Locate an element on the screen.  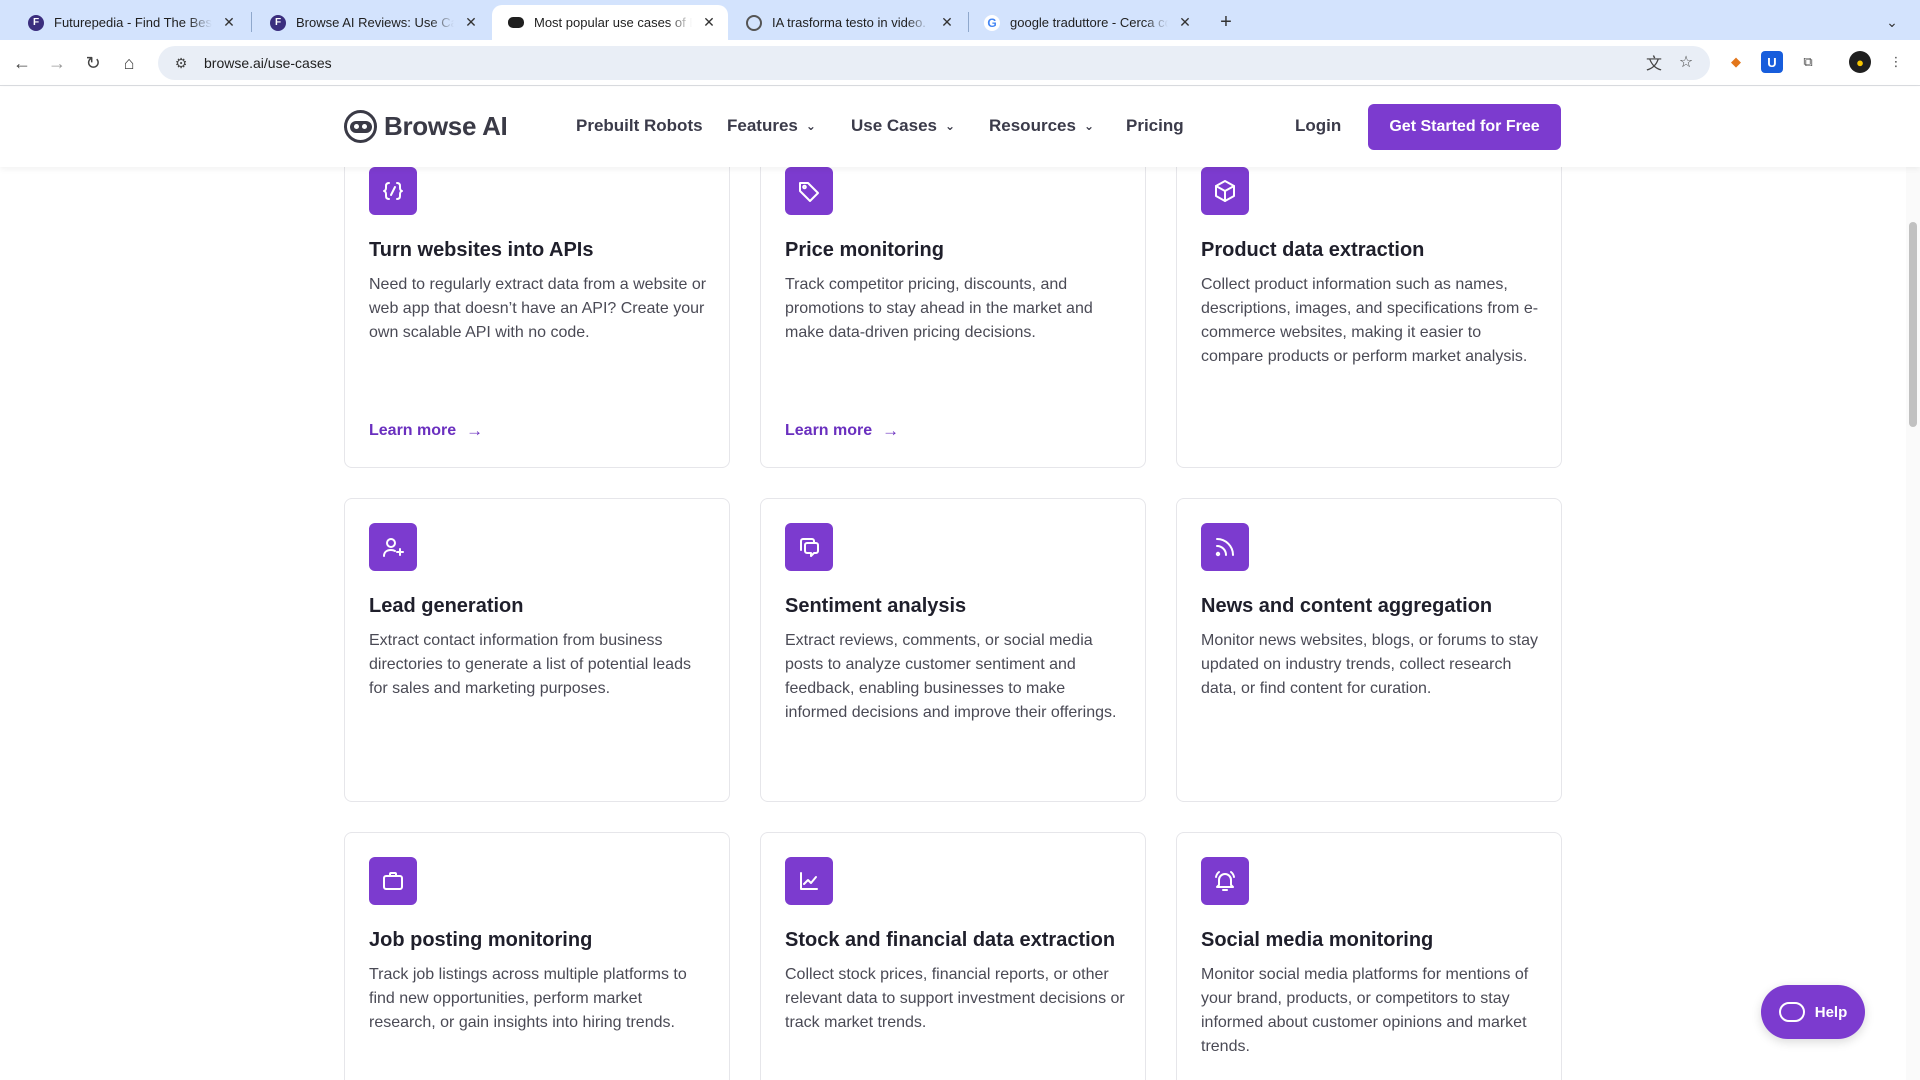
get-started-button: Get Started for Free is located at coordinates (1464, 127).